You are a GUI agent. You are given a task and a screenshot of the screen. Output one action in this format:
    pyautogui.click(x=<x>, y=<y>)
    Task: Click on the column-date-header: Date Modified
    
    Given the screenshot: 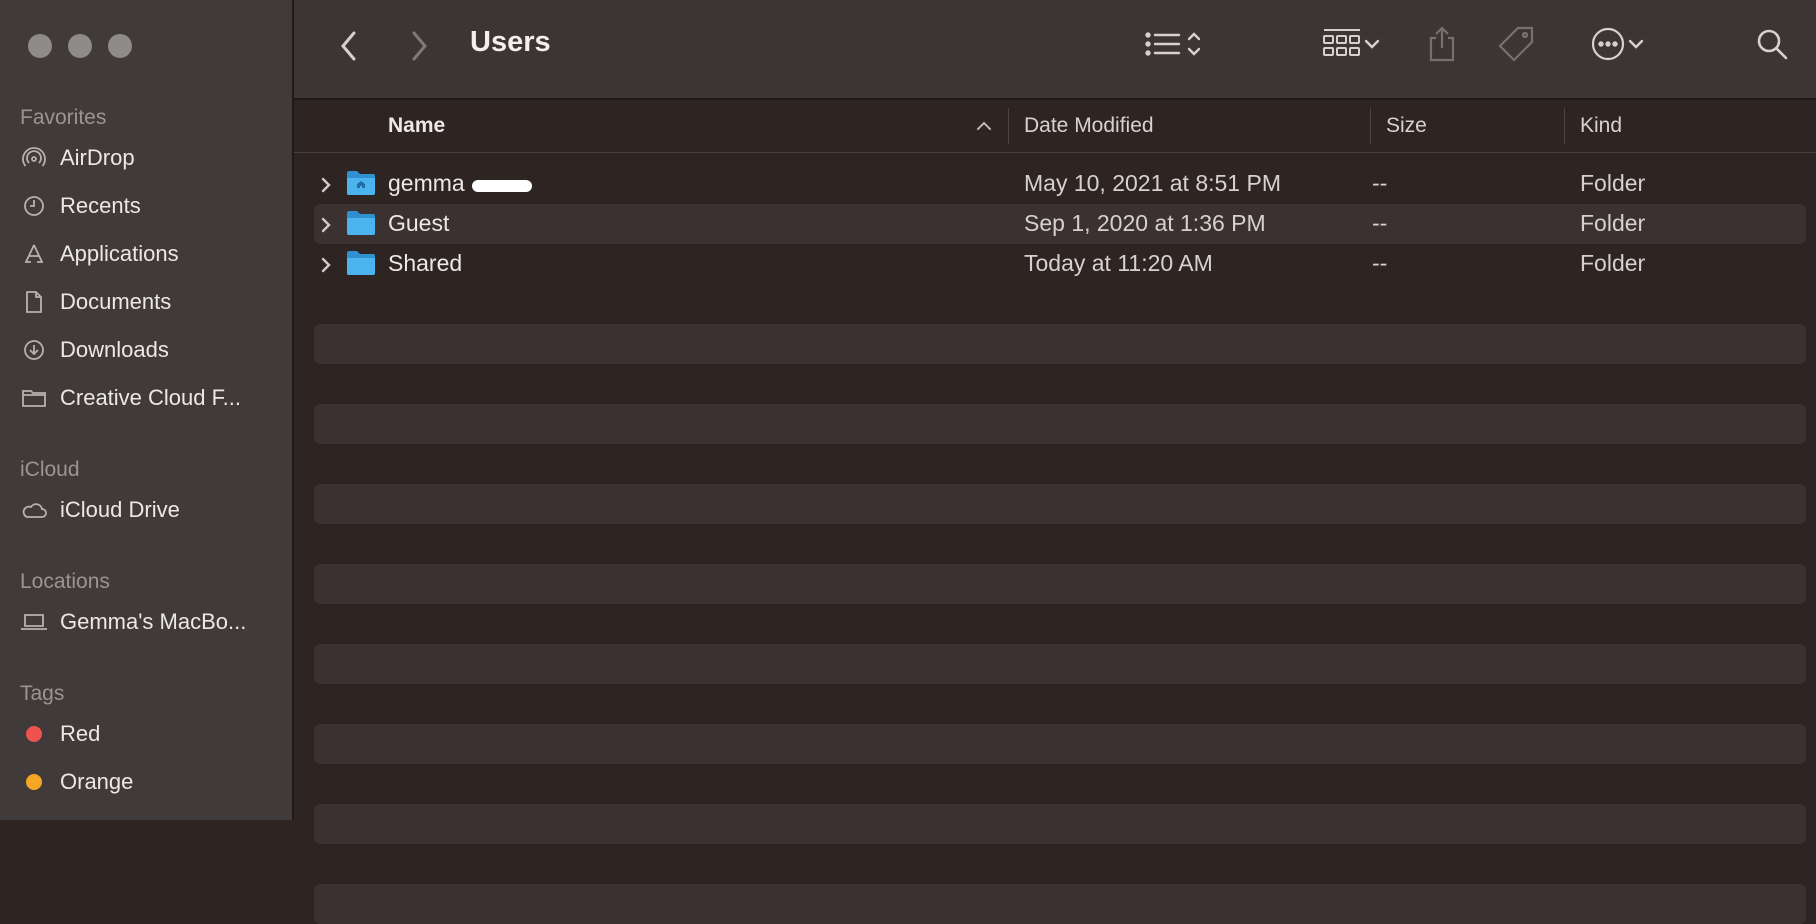 What is the action you would take?
    pyautogui.click(x=1194, y=126)
    